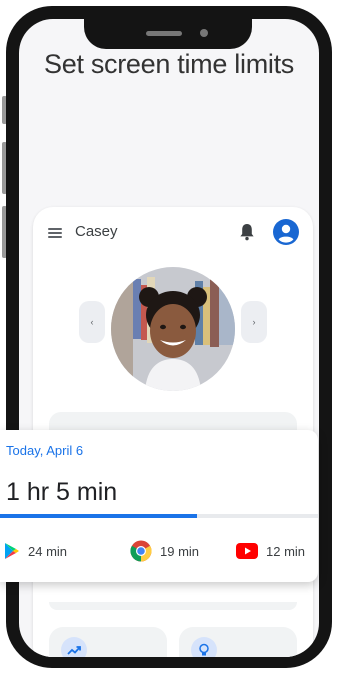 This screenshot has width=337, height=675. Describe the element at coordinates (247, 551) in the screenshot. I see `youtube-icon` at that location.